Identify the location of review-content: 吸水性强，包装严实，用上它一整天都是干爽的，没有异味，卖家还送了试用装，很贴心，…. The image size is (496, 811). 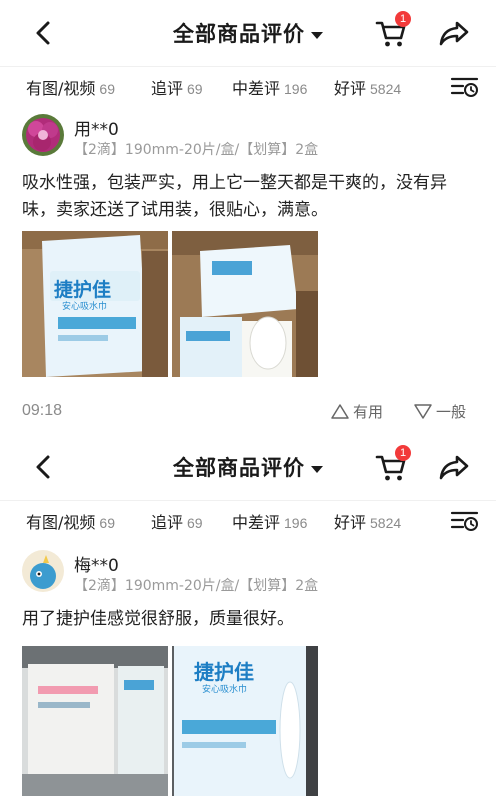
(234, 196).